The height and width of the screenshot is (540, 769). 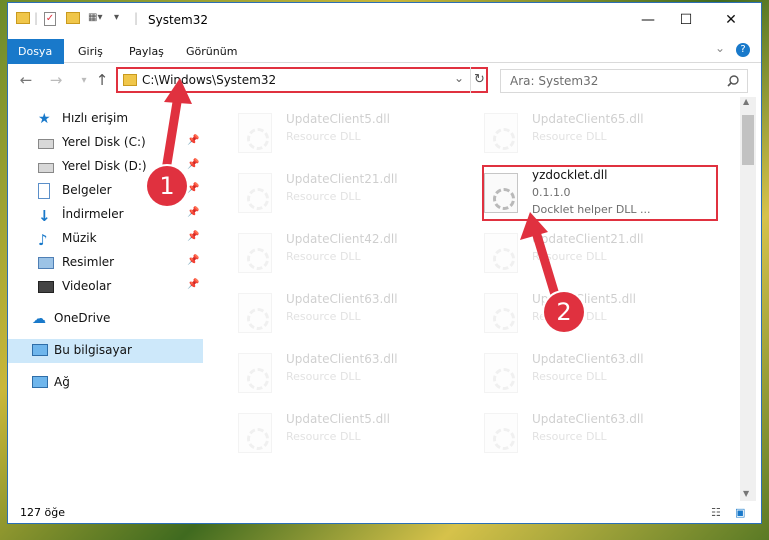 What do you see at coordinates (167, 186) in the screenshot?
I see `step-marker-1: 1` at bounding box center [167, 186].